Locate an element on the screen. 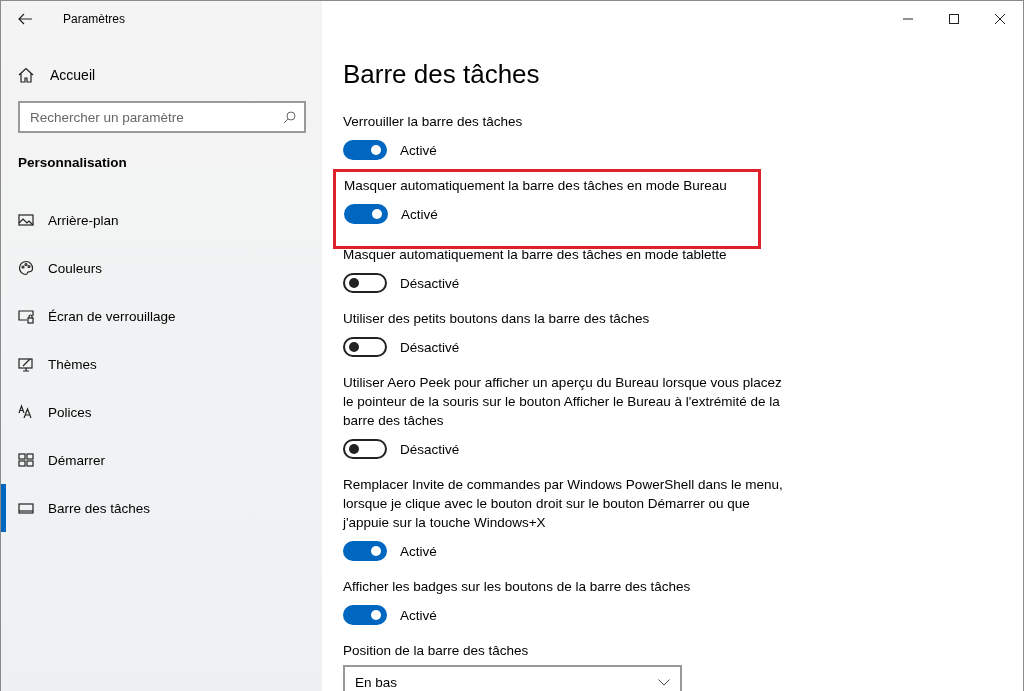 The height and width of the screenshot is (691, 1024). setting-label: Masquer automatiquement la barre des tâches en mode tablette is located at coordinates (535, 255).